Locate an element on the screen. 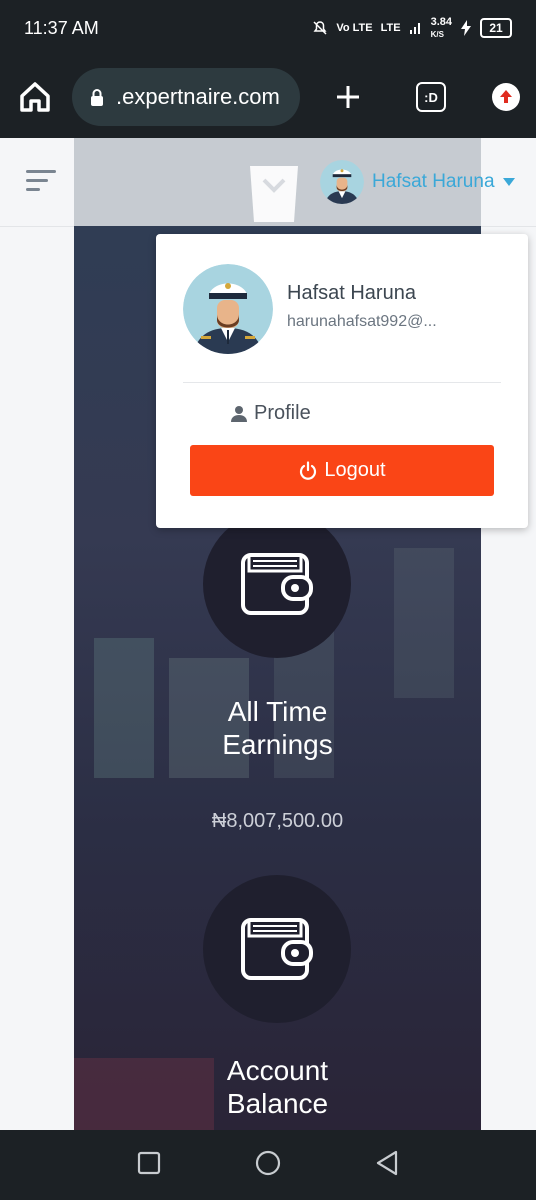 The image size is (536, 1200). arrow-up-icon is located at coordinates (506, 96).